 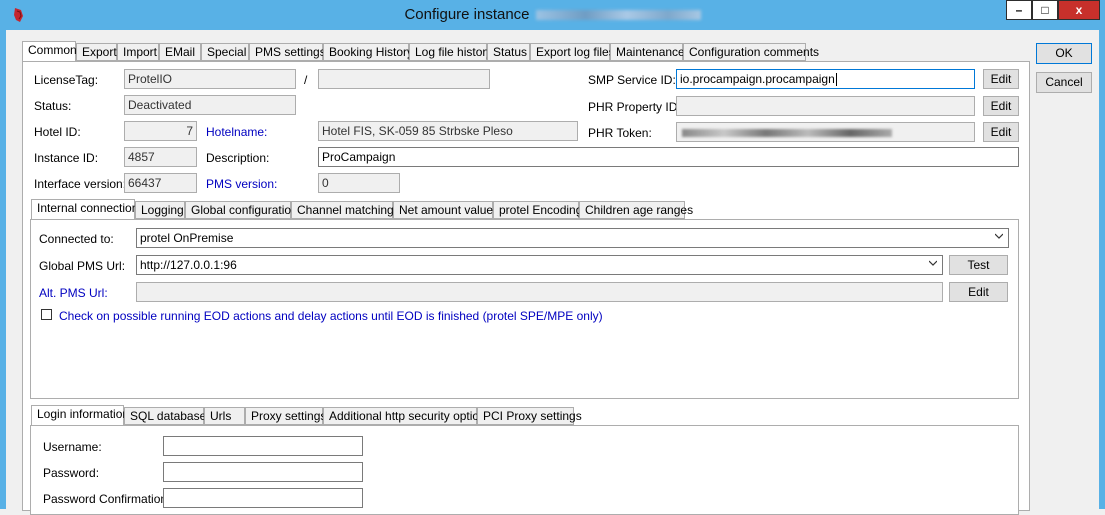 I want to click on text-caret, so click(x=836, y=80).